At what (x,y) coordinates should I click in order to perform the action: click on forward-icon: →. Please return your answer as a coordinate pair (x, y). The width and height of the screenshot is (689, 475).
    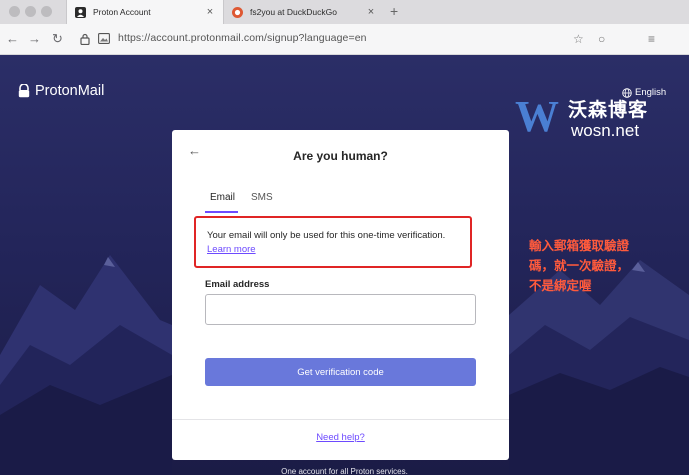
    Looking at the image, I should click on (34, 39).